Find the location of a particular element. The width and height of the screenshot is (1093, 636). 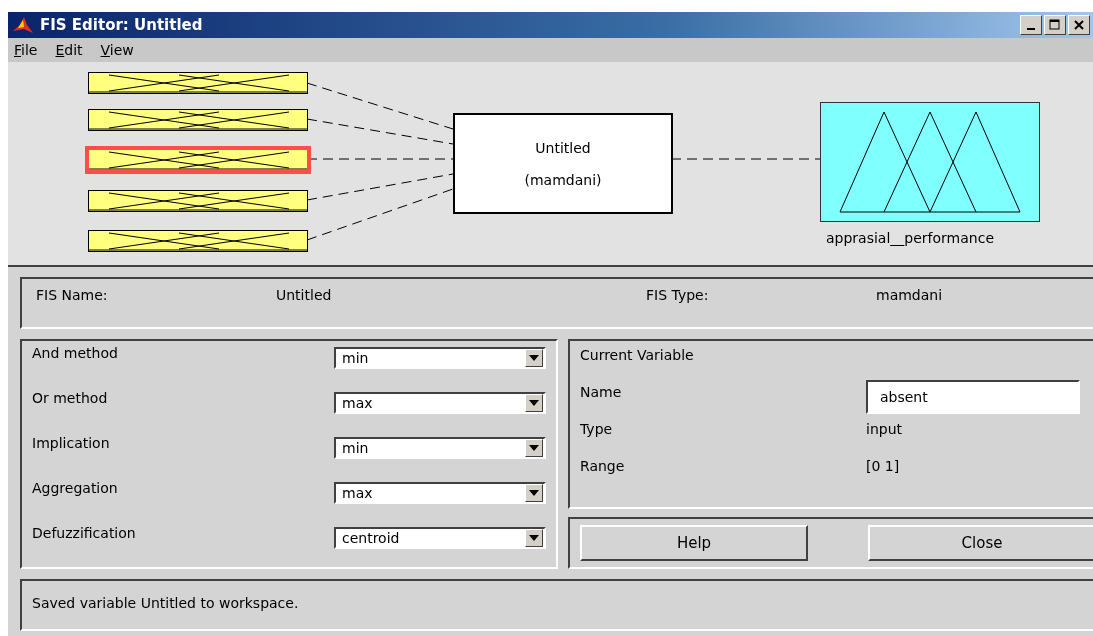

method-label: And method is located at coordinates (75, 353).